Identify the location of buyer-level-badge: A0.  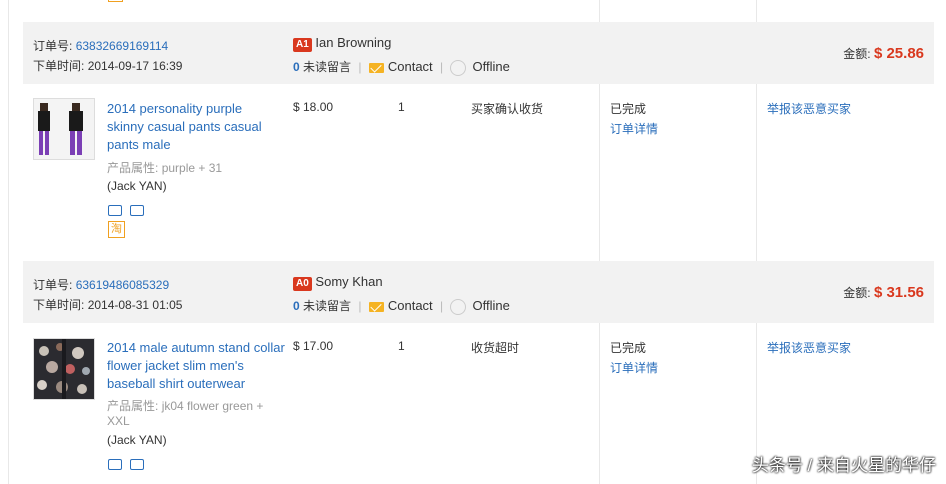
(302, 284).